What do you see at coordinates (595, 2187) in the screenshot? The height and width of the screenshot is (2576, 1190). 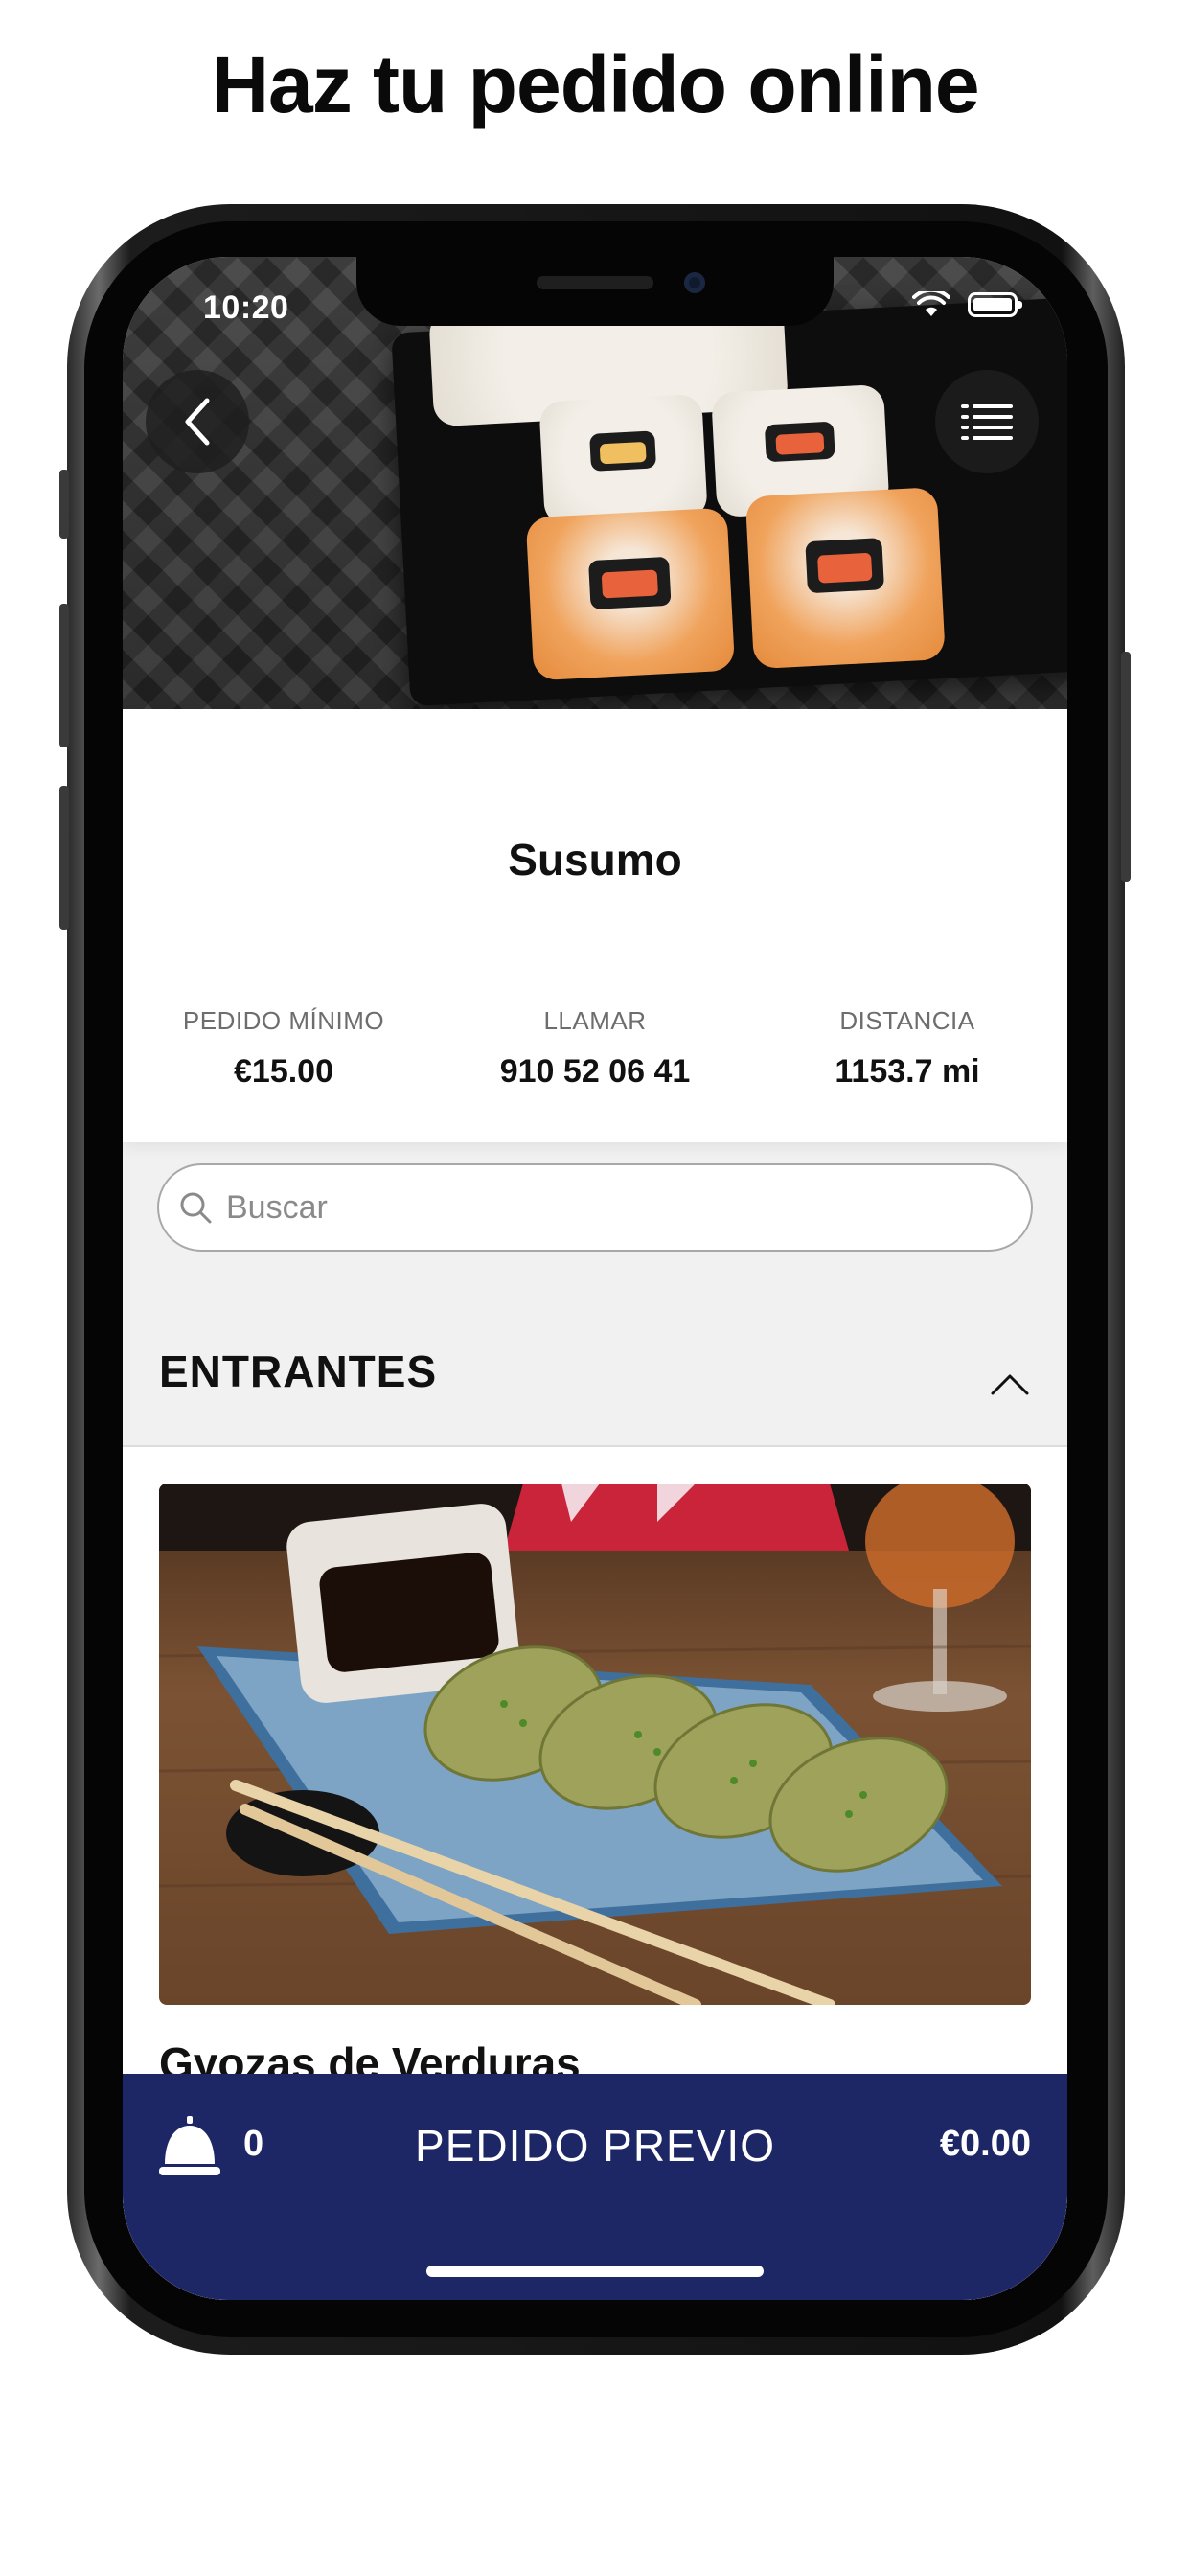 I see `order-bar: 0 PEDIDO PREVIO €0.00` at bounding box center [595, 2187].